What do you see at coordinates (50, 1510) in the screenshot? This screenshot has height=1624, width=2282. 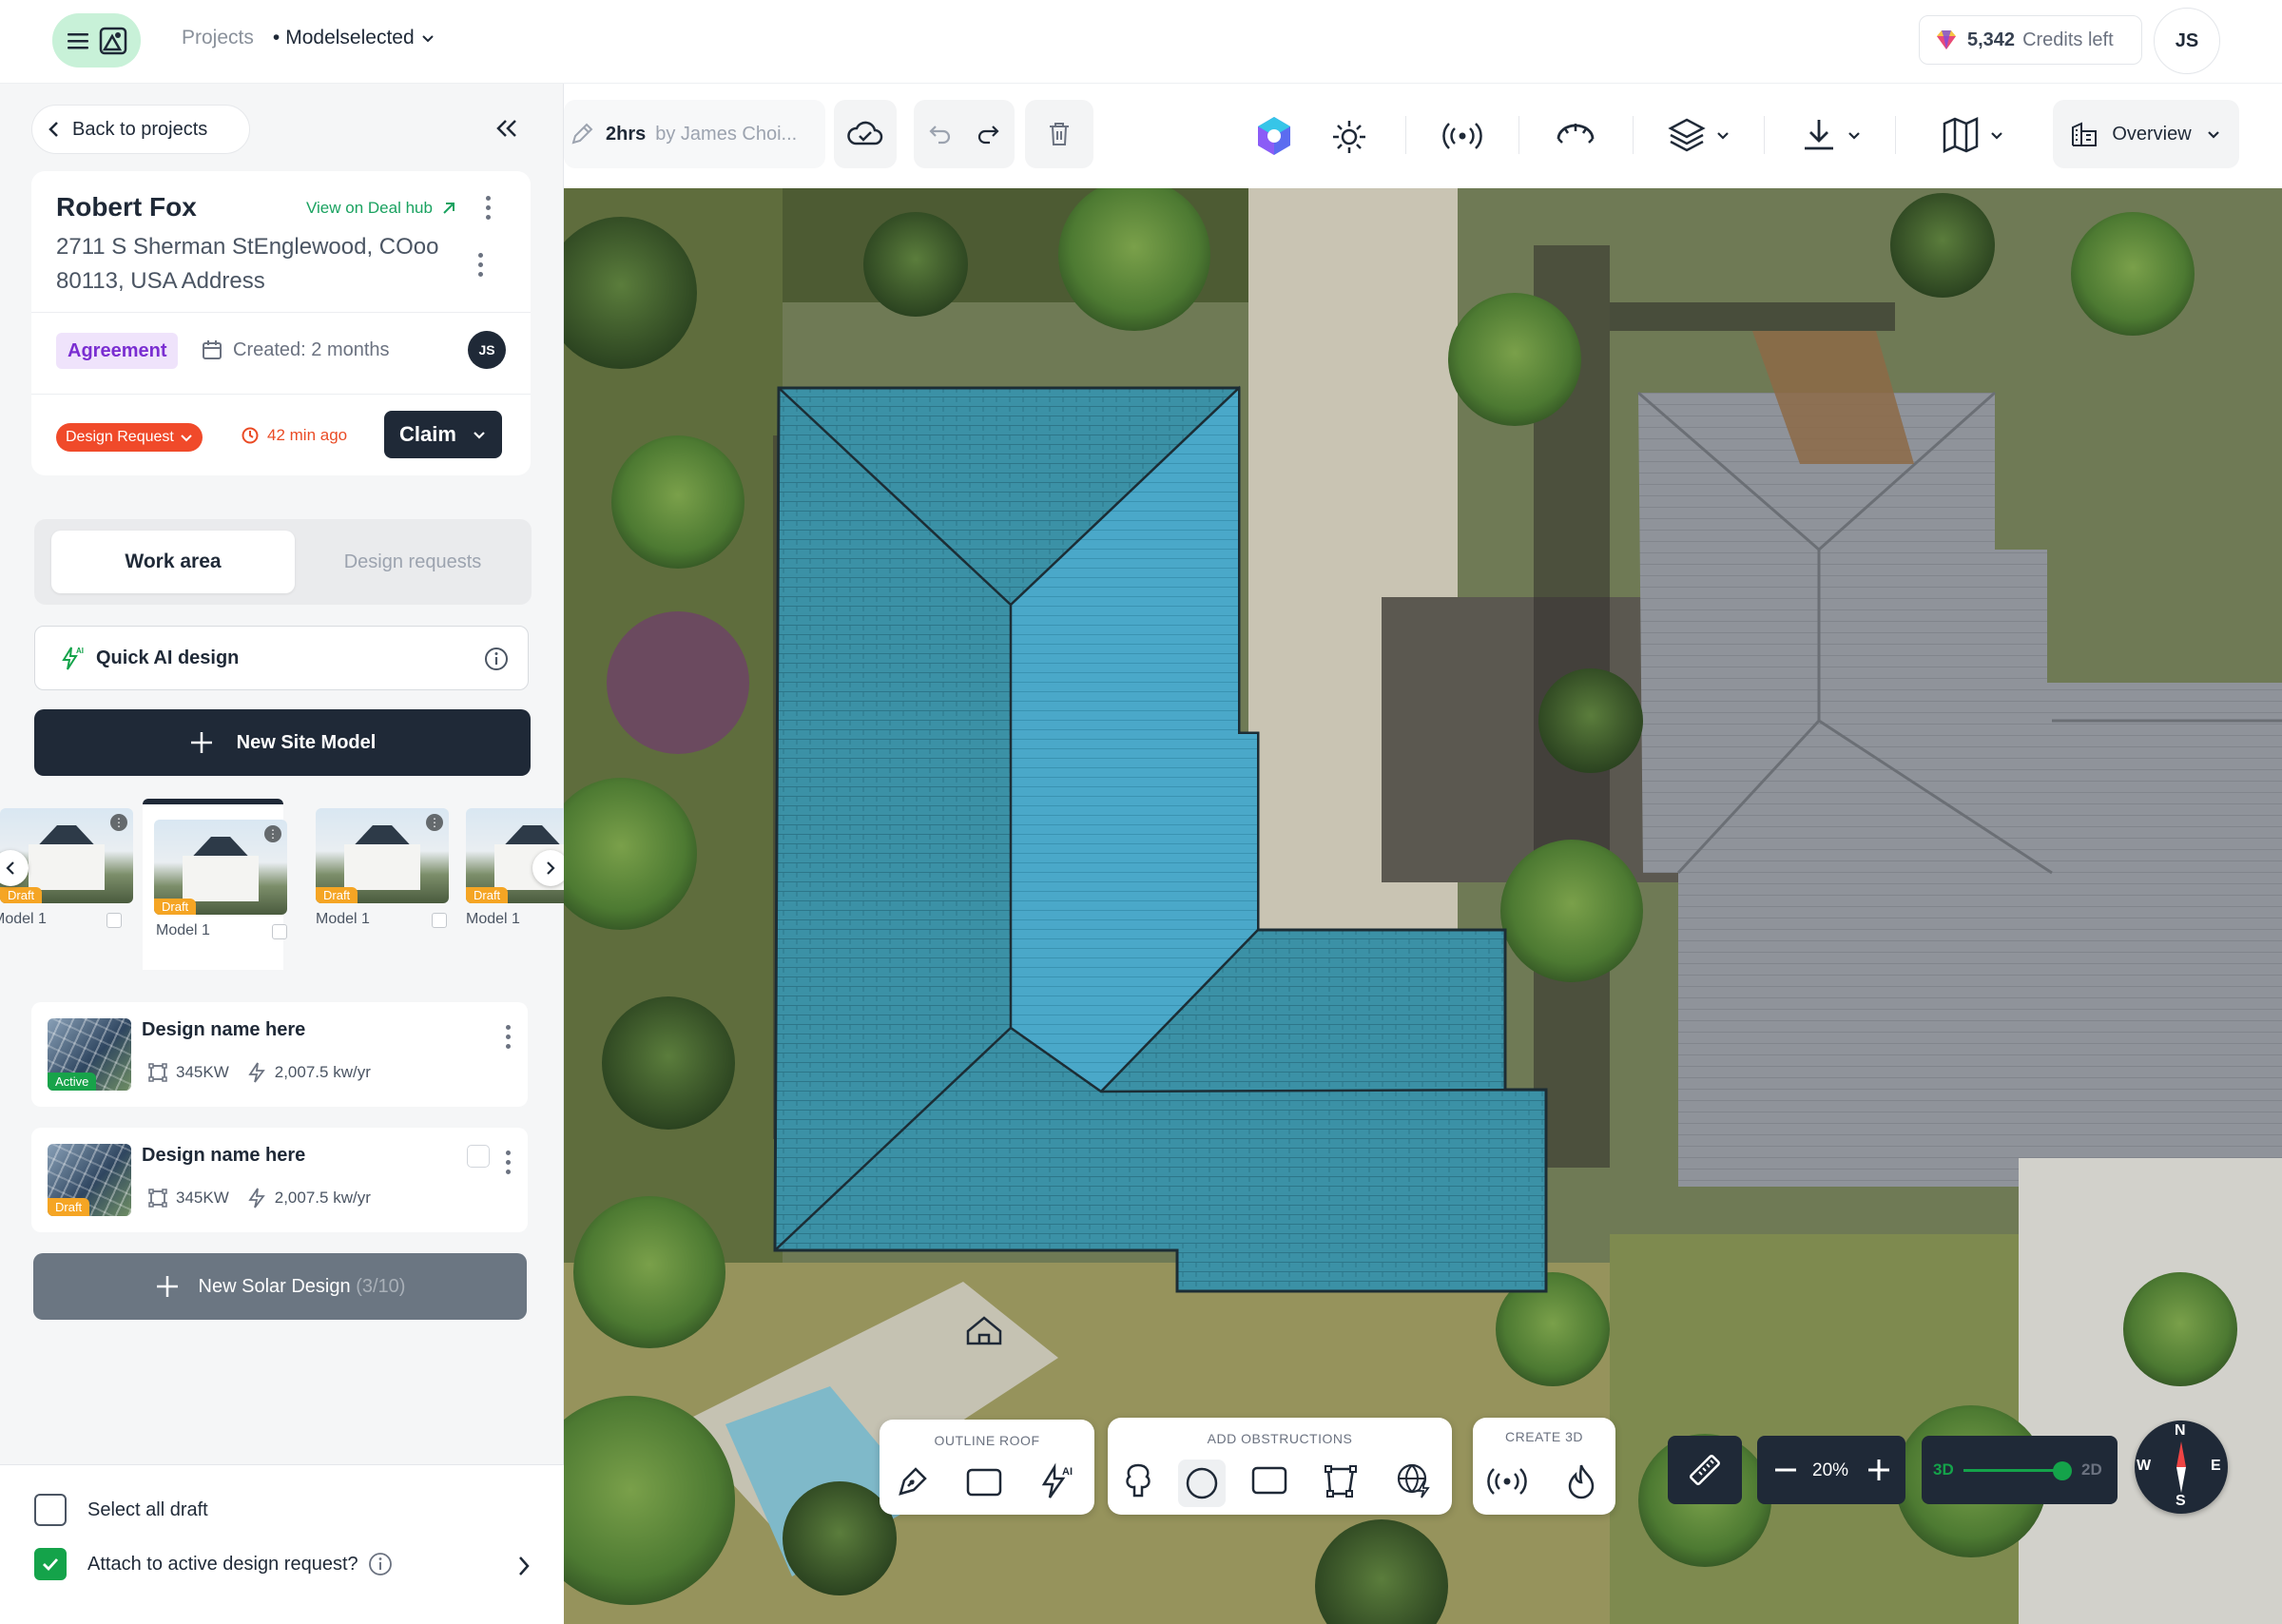 I see `select-all-checkbox` at bounding box center [50, 1510].